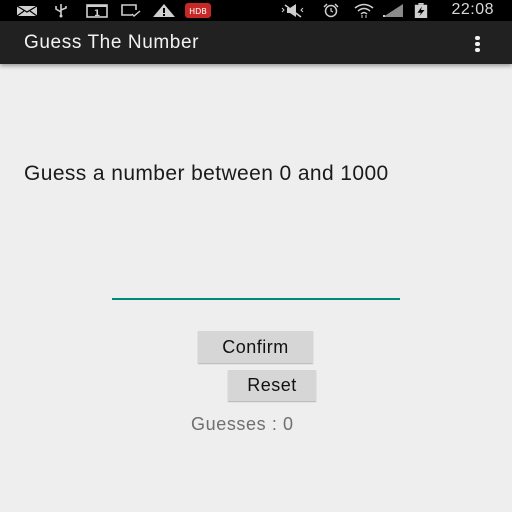 This screenshot has height=512, width=512. What do you see at coordinates (112, 42) in the screenshot?
I see `app-title: Guess The Number` at bounding box center [112, 42].